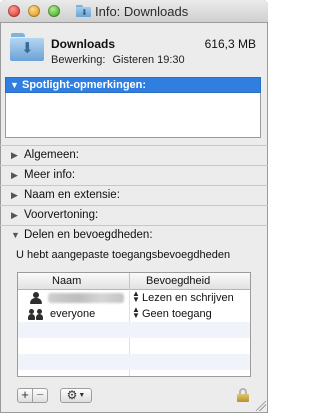  Describe the element at coordinates (54, 11) in the screenshot. I see `zoom-button` at that location.